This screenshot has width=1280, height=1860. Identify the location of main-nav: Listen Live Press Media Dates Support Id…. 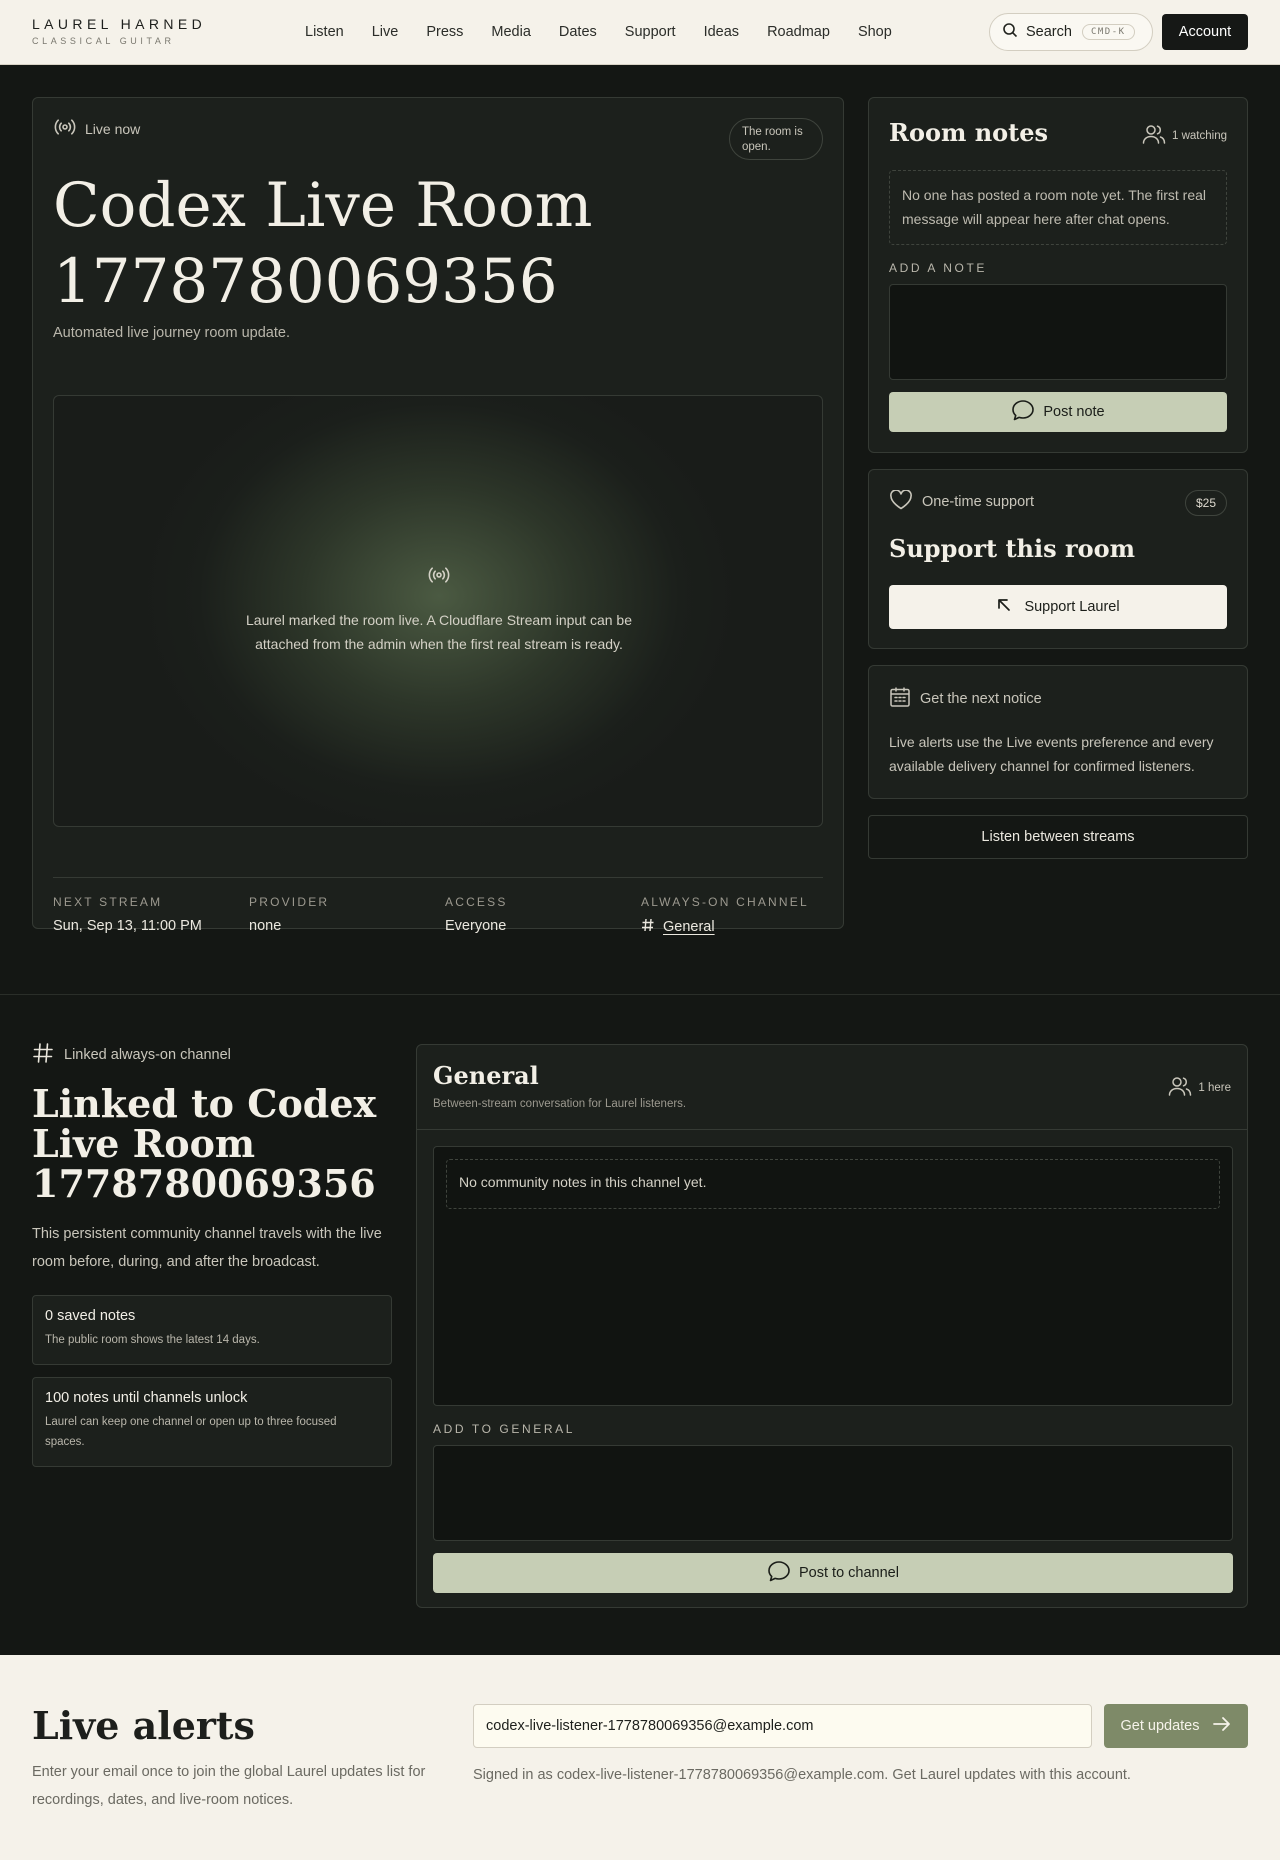
(612, 32).